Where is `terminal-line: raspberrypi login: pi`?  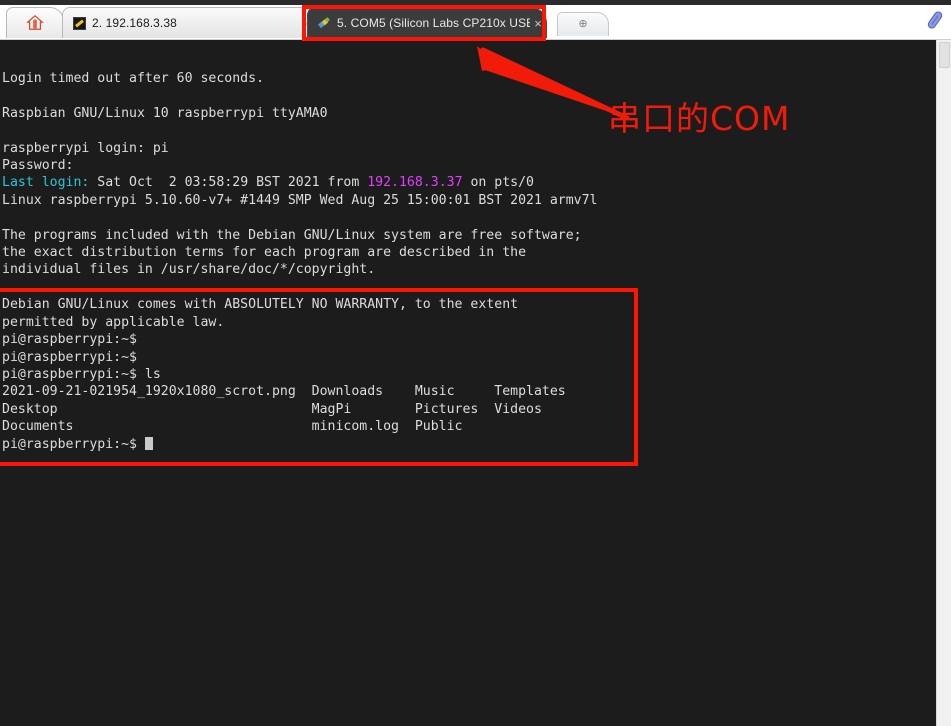 terminal-line: raspberrypi login: pi is located at coordinates (299, 148).